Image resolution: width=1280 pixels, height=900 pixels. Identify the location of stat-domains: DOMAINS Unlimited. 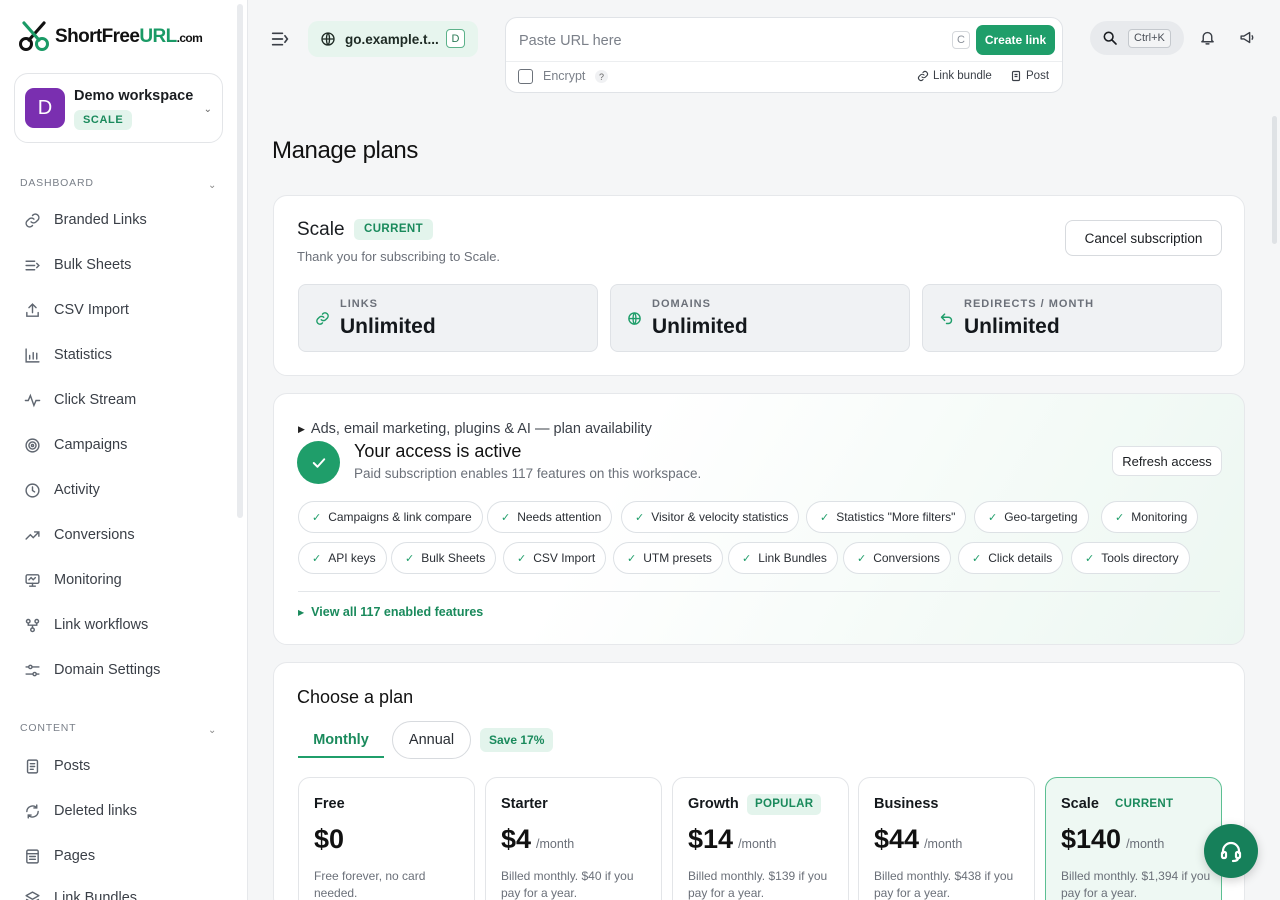
(760, 318).